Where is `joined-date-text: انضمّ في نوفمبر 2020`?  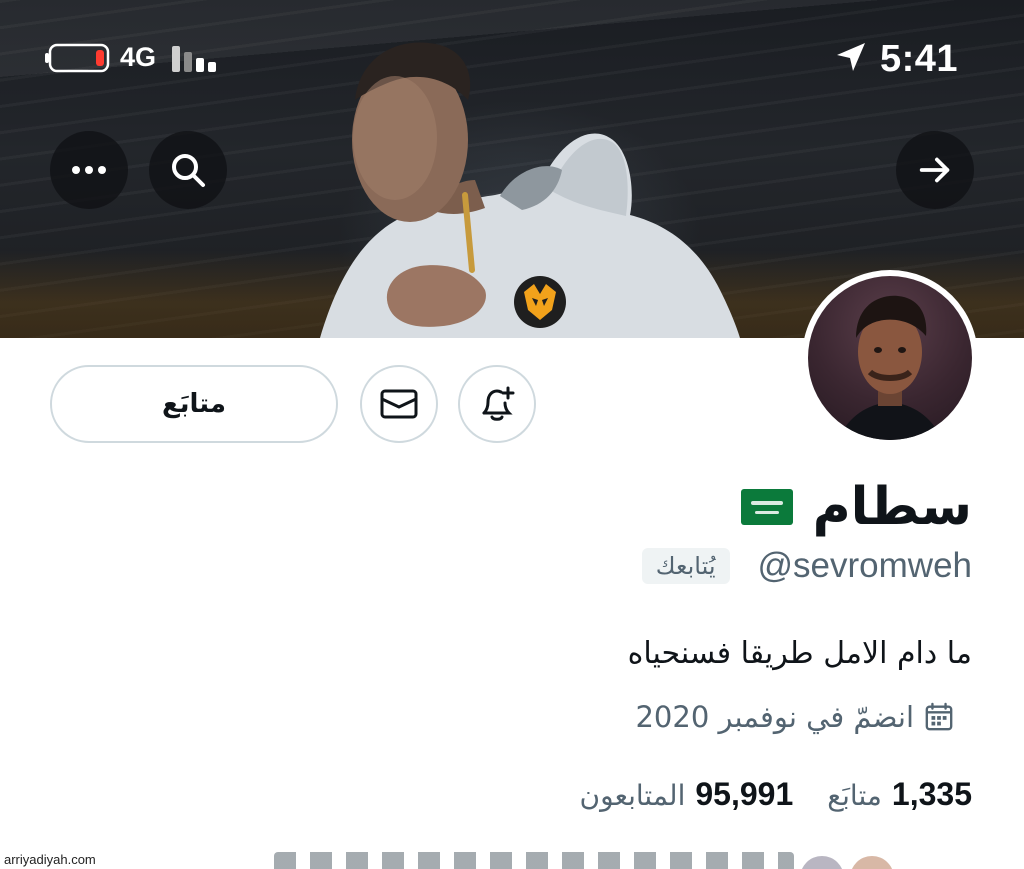
joined-date-text: انضمّ في نوفمبر 2020 is located at coordinates (774, 717).